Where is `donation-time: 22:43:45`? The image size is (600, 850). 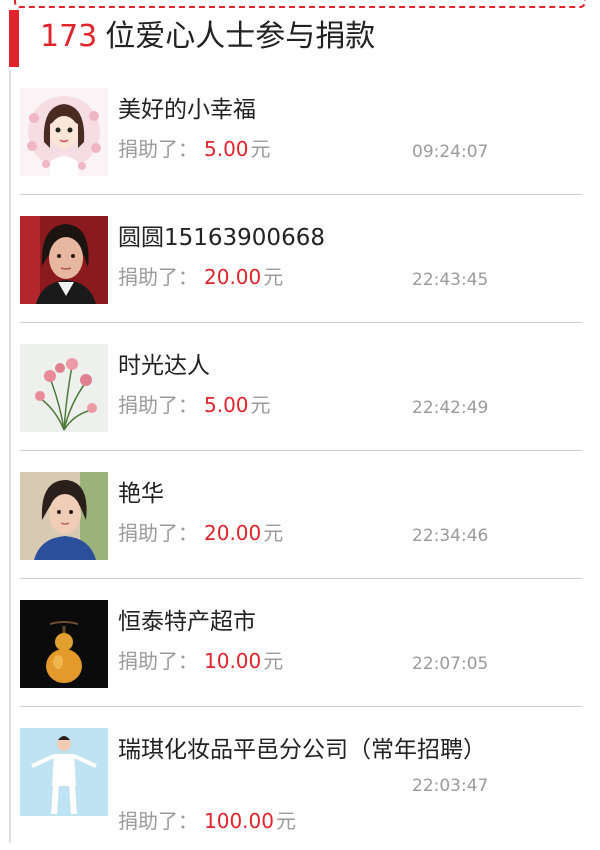
donation-time: 22:43:45 is located at coordinates (450, 280).